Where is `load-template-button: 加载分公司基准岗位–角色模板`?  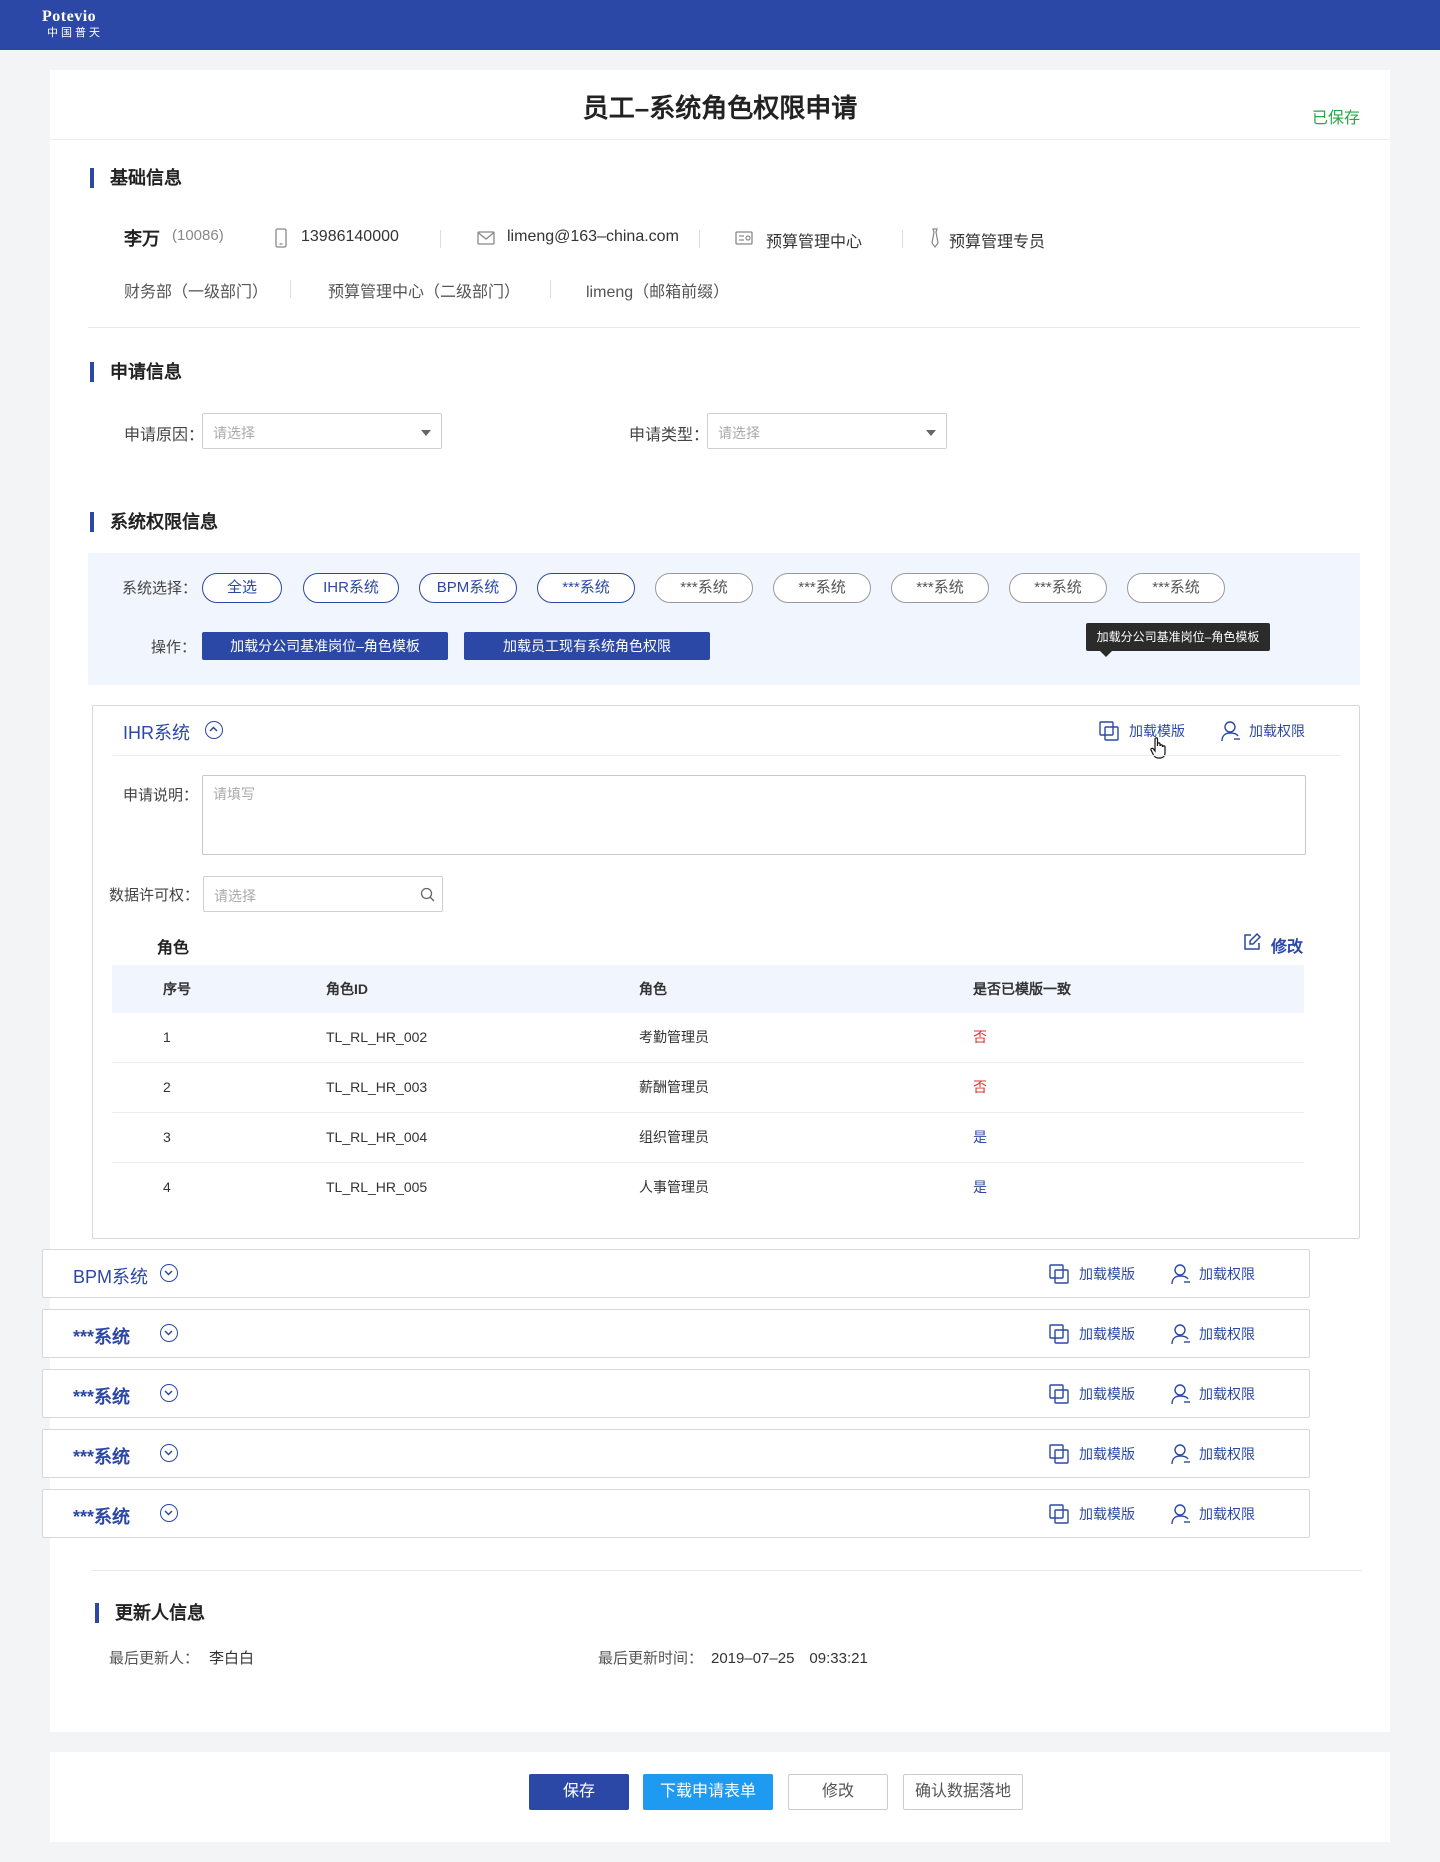
load-template-button: 加载分公司基准岗位–角色模板 is located at coordinates (325, 646).